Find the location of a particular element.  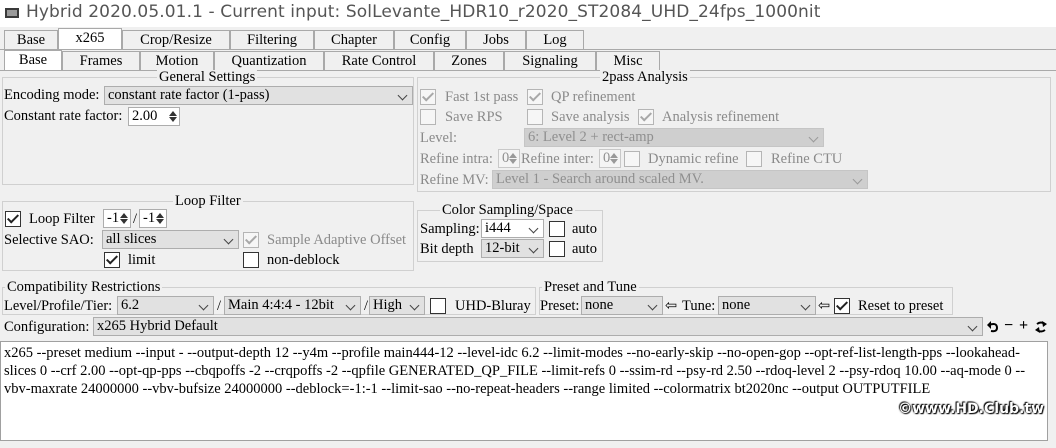

tab-chapter: Chapter is located at coordinates (354, 39).